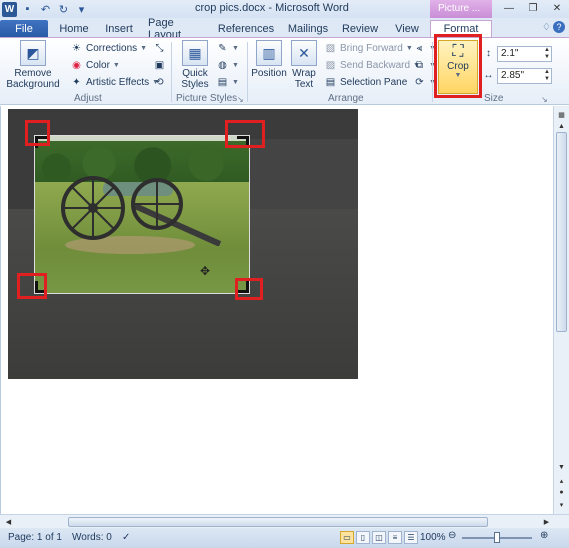  I want to click on picture-layout-button: ▤ ▼, so click(227, 82).